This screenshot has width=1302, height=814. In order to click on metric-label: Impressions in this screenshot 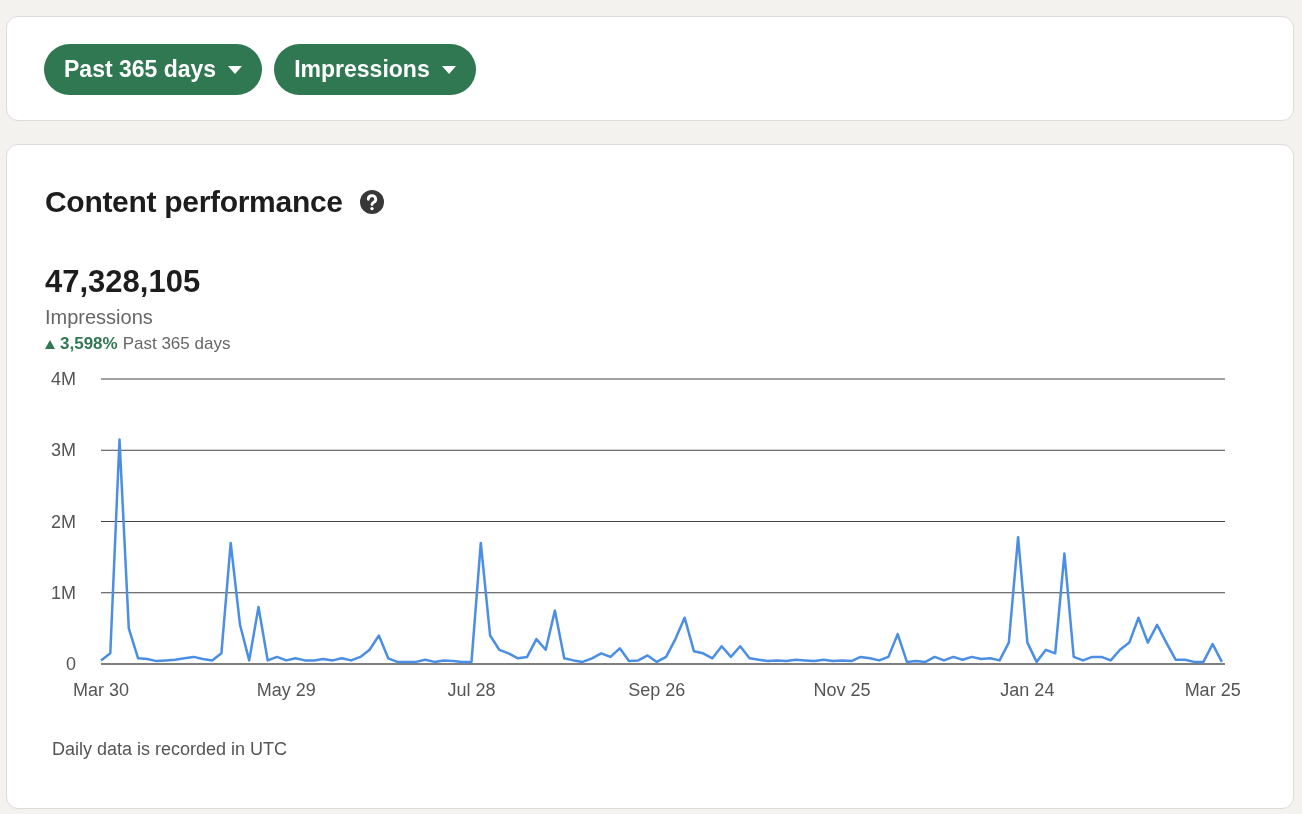, I will do `click(99, 317)`.